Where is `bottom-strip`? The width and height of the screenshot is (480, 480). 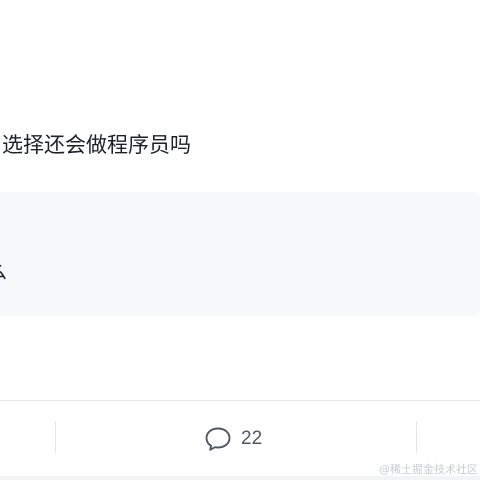 bottom-strip is located at coordinates (240, 478).